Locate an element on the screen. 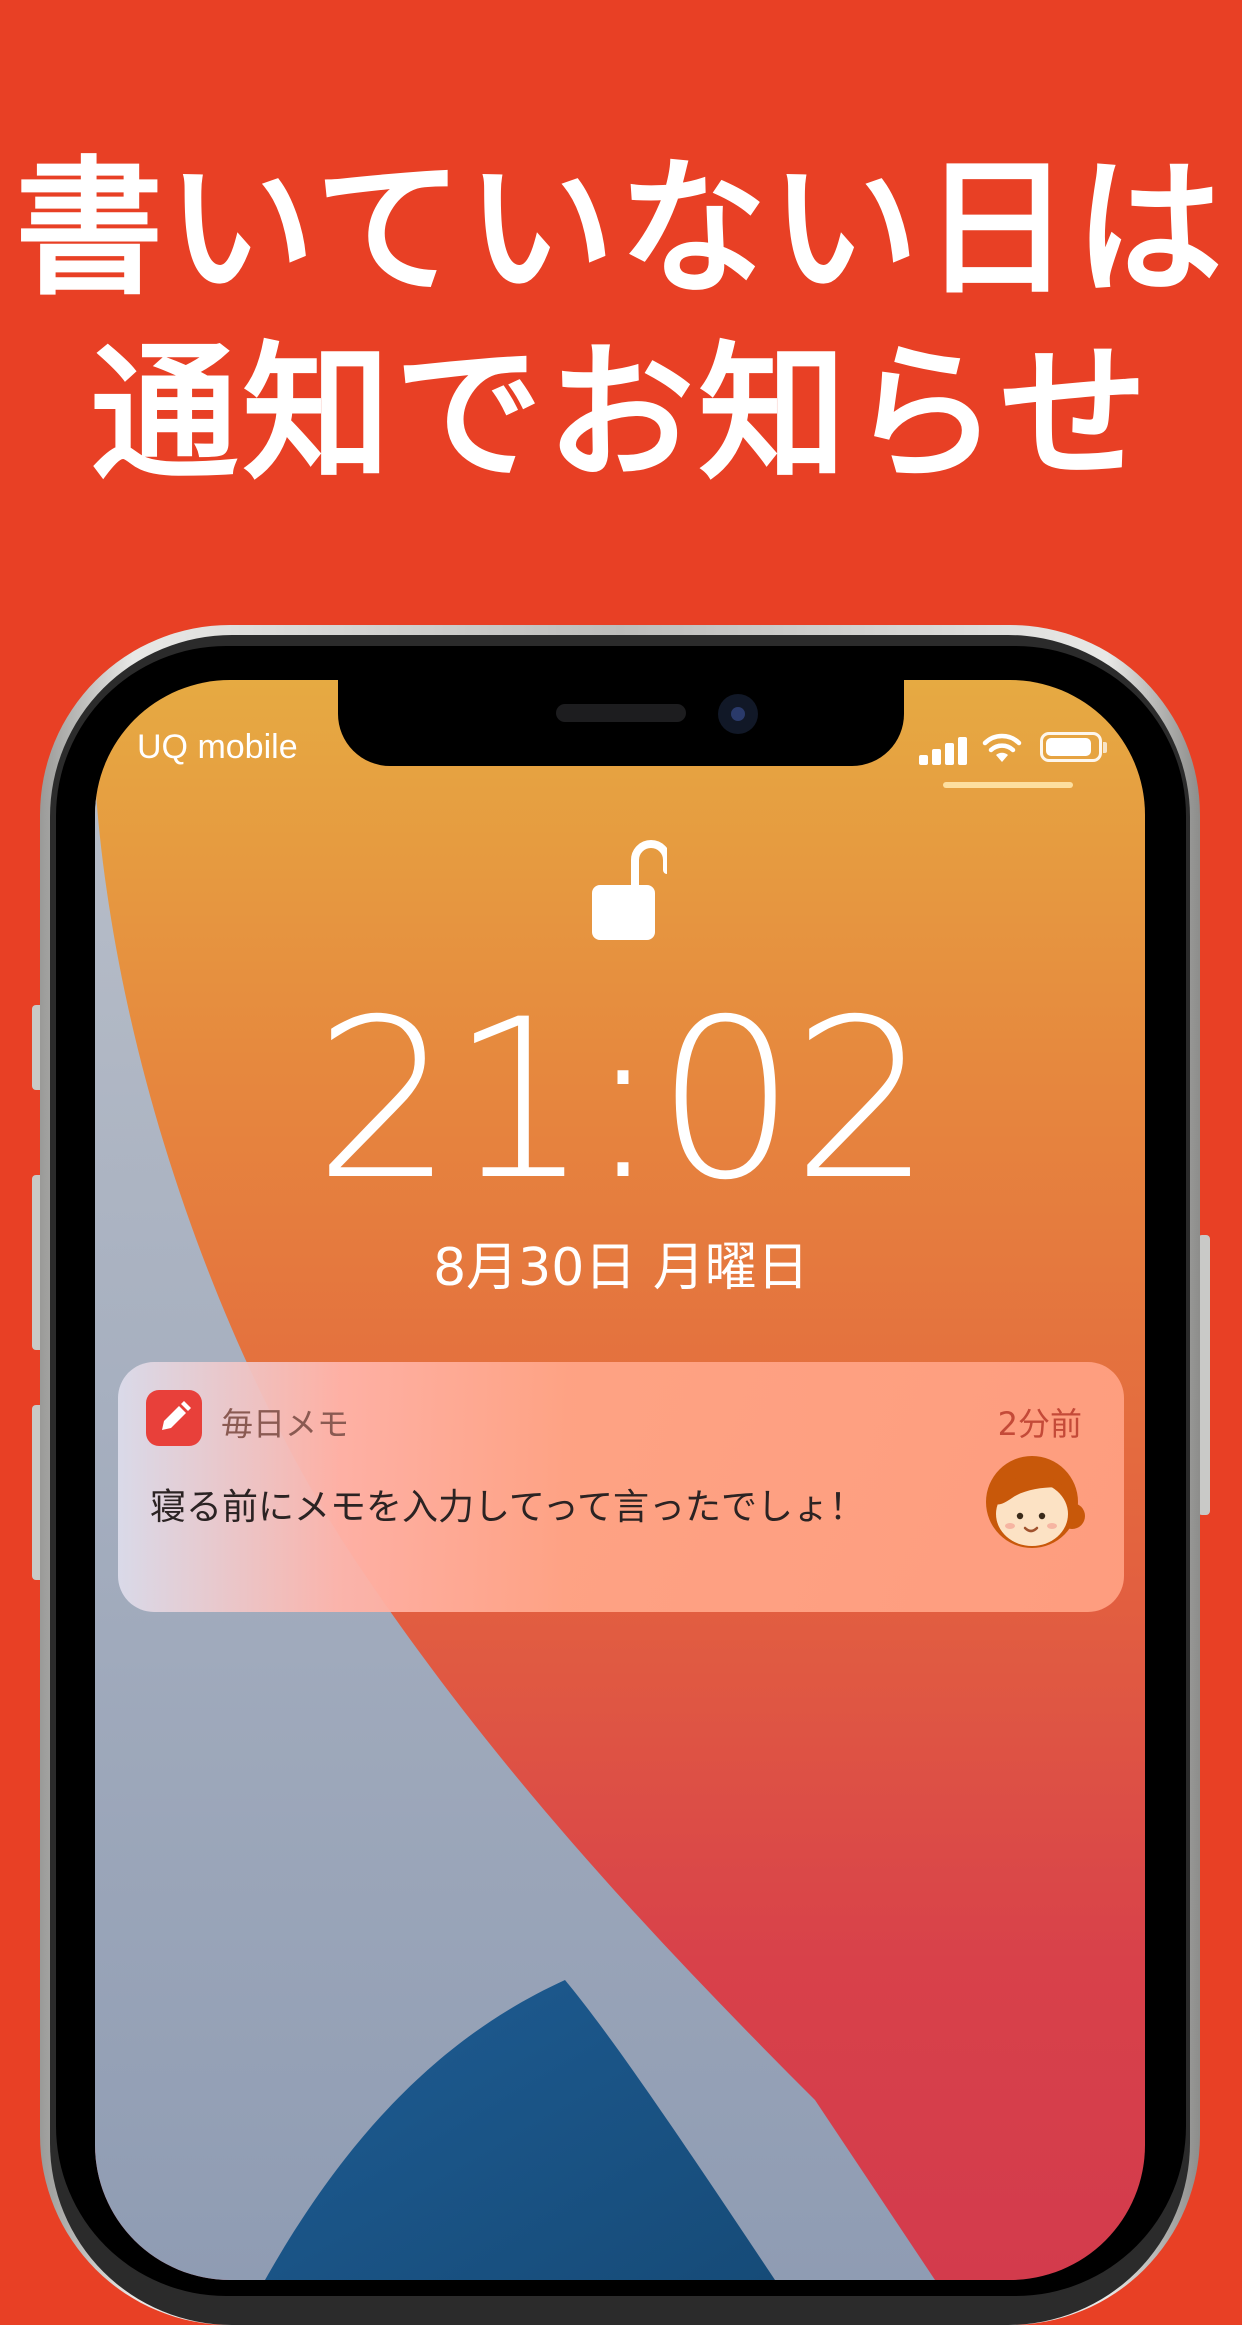  battery-icon is located at coordinates (1071, 747).